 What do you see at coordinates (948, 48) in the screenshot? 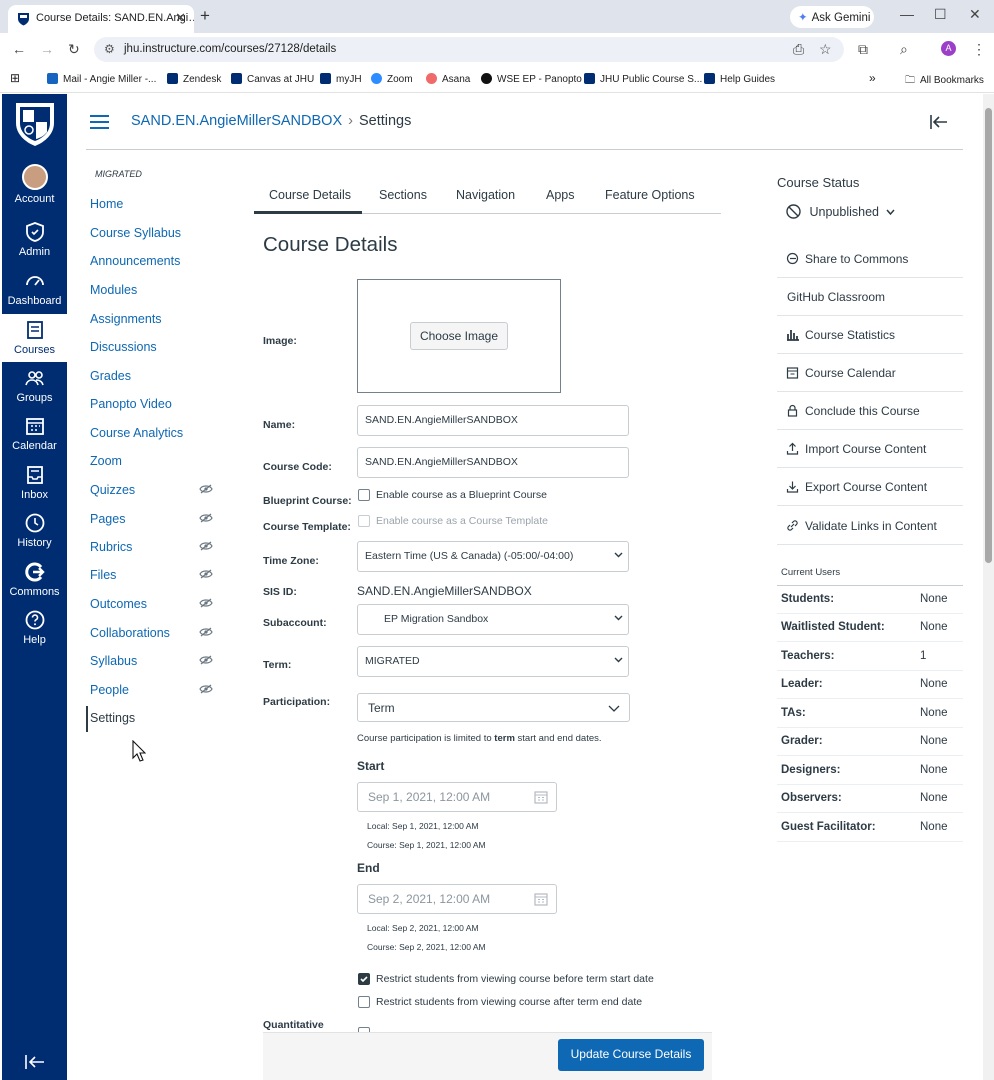
I see `profile-avatar: A` at bounding box center [948, 48].